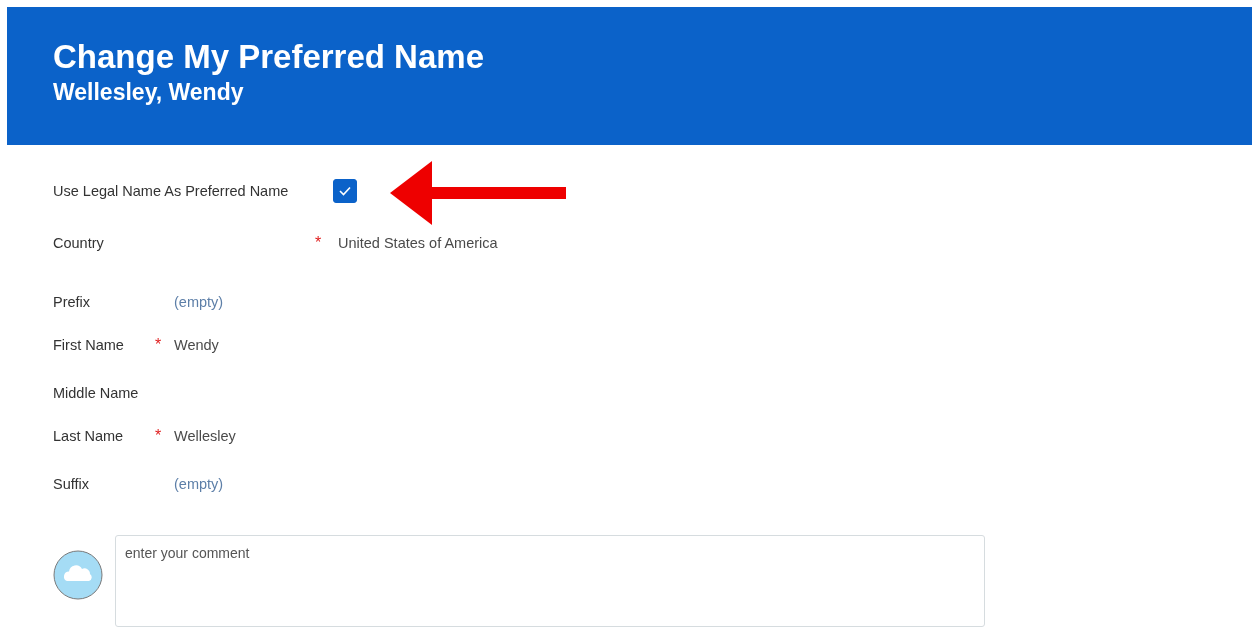 This screenshot has width=1252, height=629. What do you see at coordinates (71, 484) in the screenshot?
I see `field-label: Suffix` at bounding box center [71, 484].